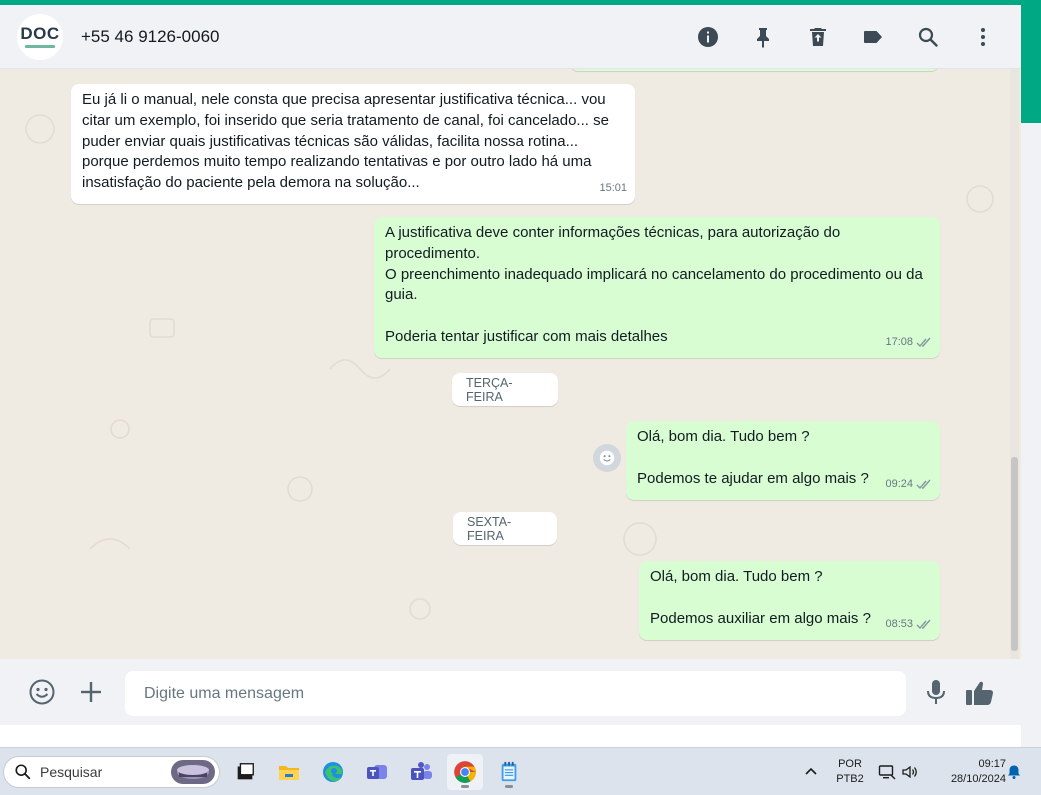 This screenshot has height=795, width=1041. I want to click on message-time: 08:53, so click(899, 624).